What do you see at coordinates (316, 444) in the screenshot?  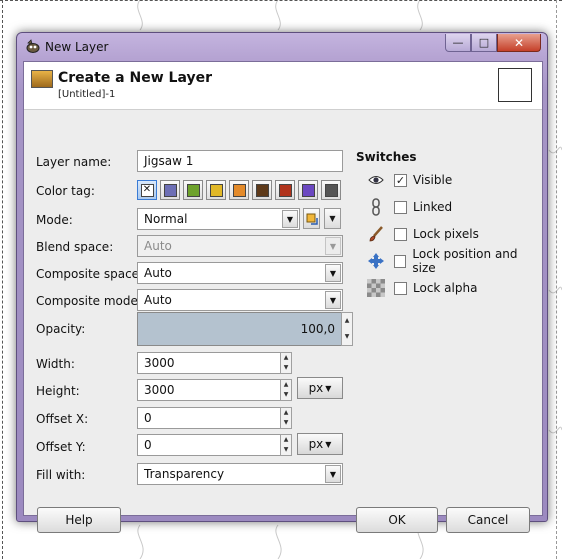 I see `offset-unit-value: px` at bounding box center [316, 444].